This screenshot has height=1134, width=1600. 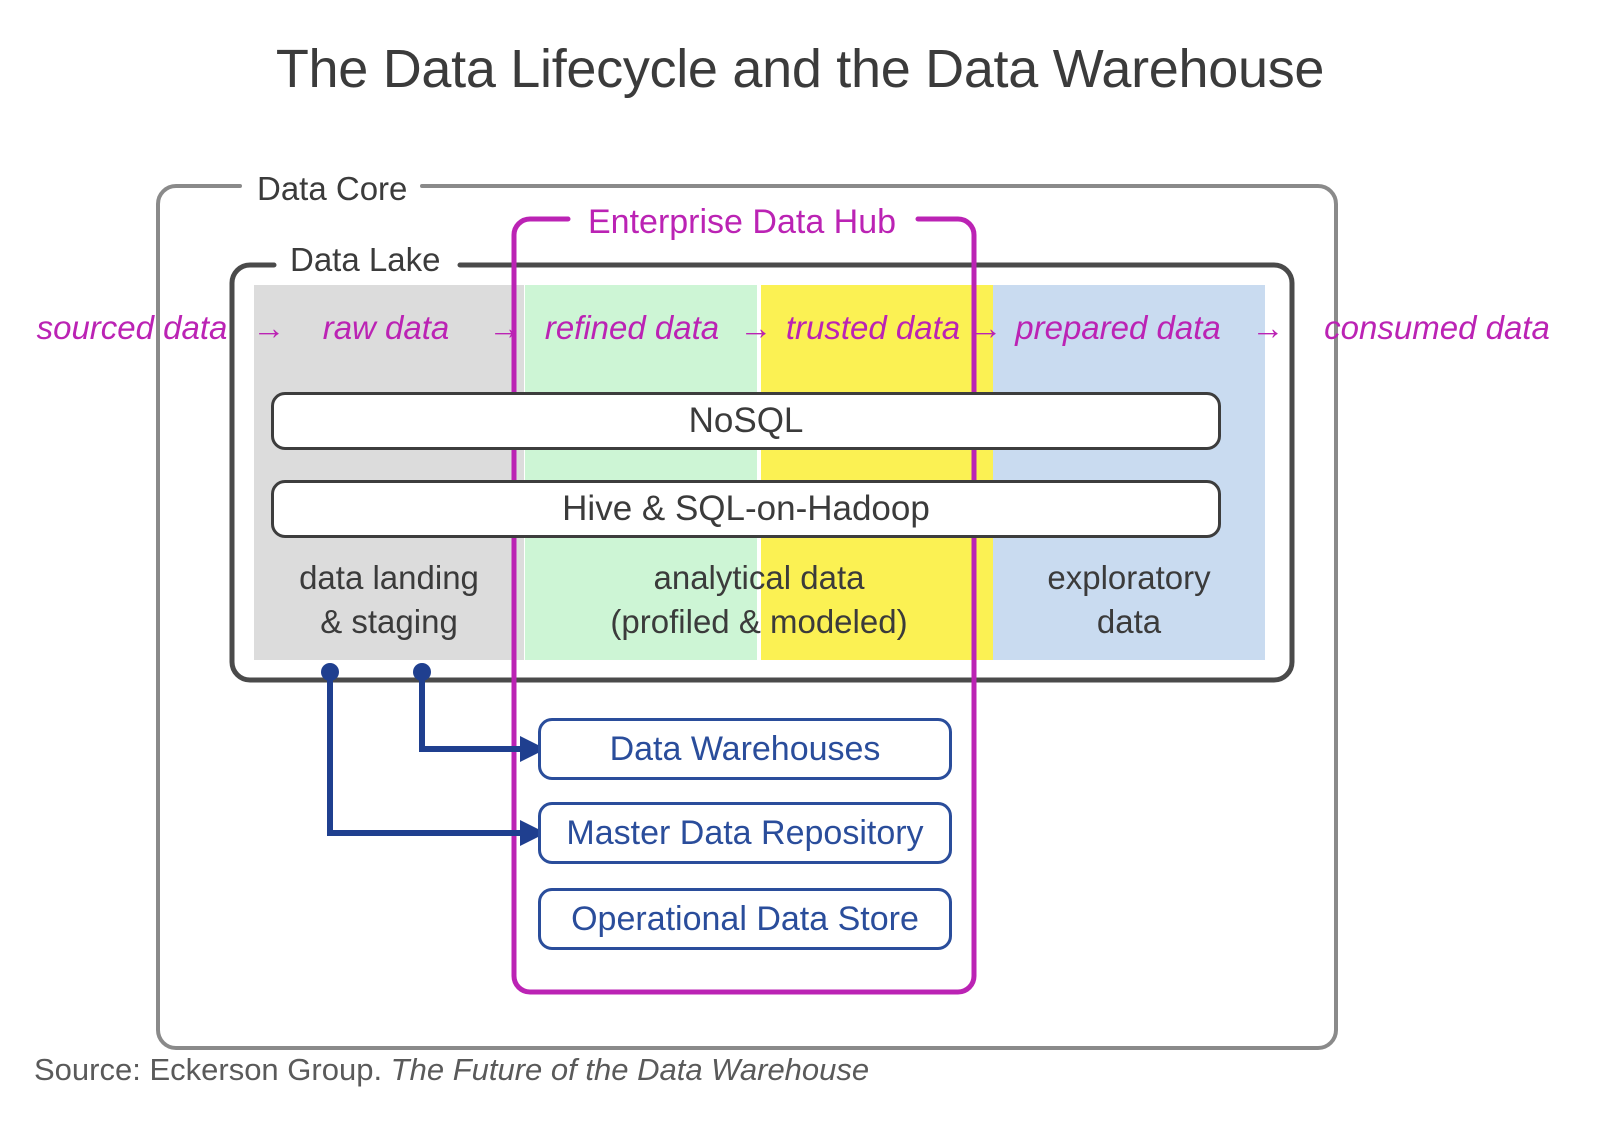 I want to click on lifecycle-stage-prepared-data: prepared data, so click(x=1118, y=327).